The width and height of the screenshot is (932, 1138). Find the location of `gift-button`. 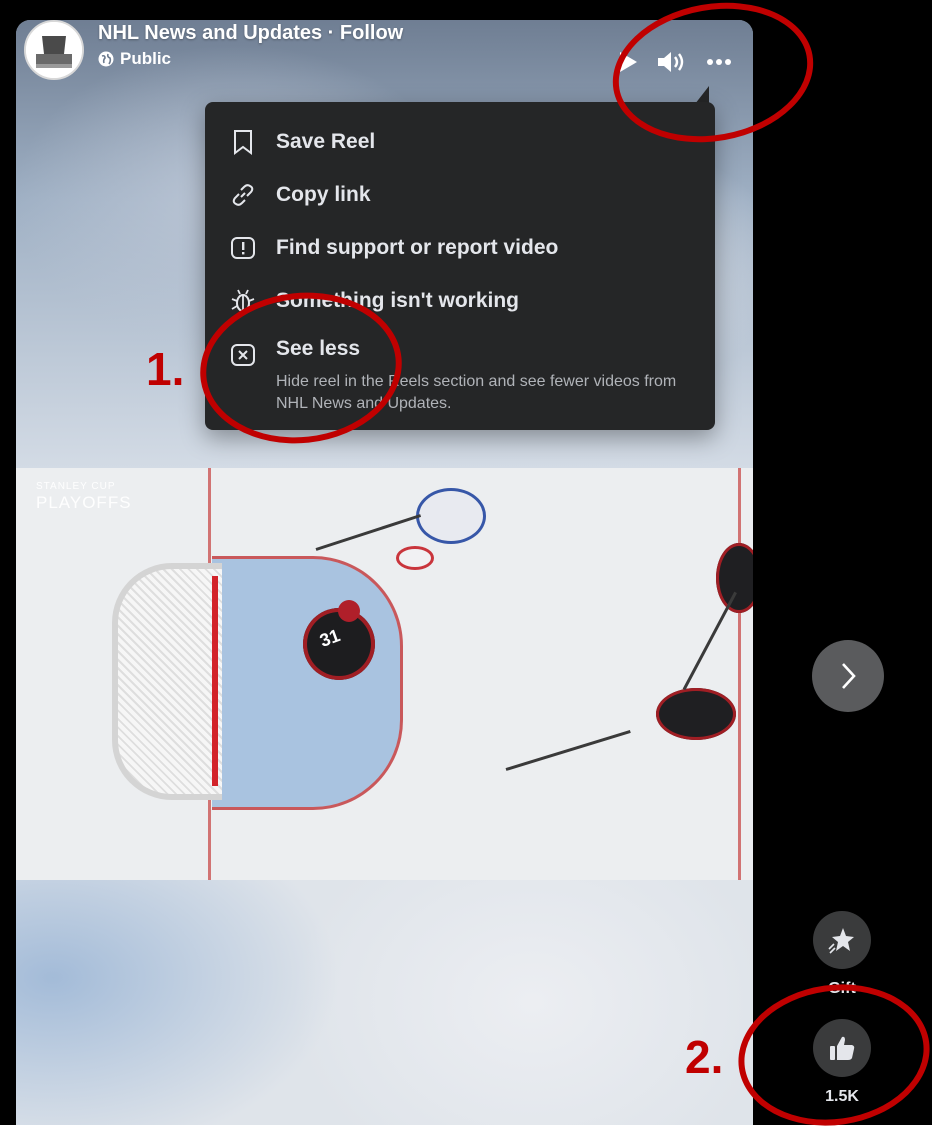

gift-button is located at coordinates (842, 940).